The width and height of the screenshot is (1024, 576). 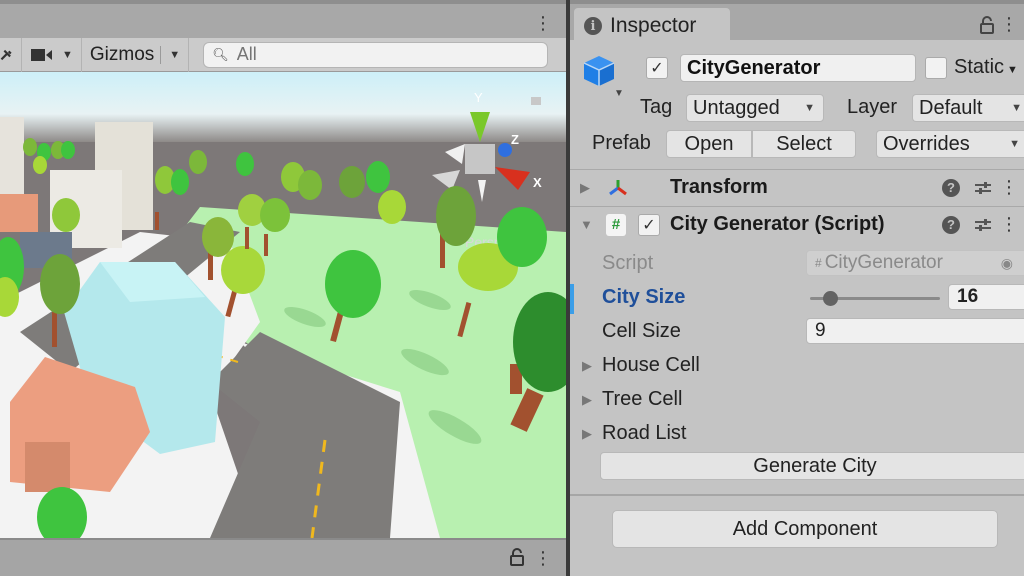 I want to click on scene-search-box: 🔍︎, so click(x=376, y=54).